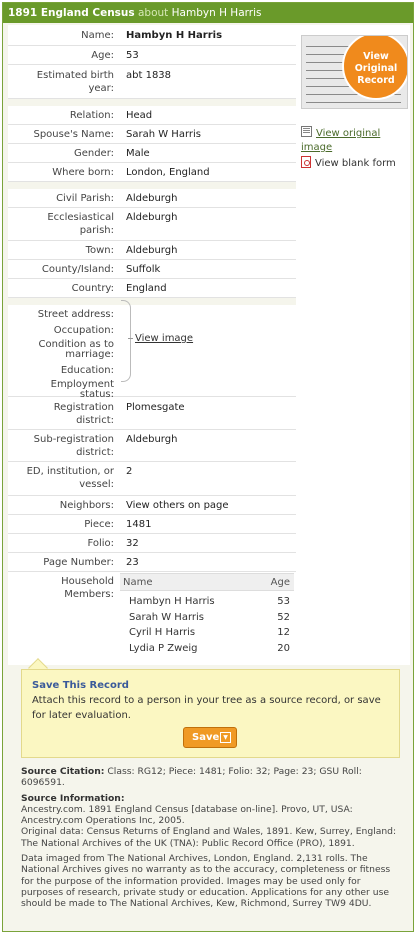  What do you see at coordinates (152, 446) in the screenshot?
I see `row-subreg: Sub-registration district: Aldeburgh` at bounding box center [152, 446].